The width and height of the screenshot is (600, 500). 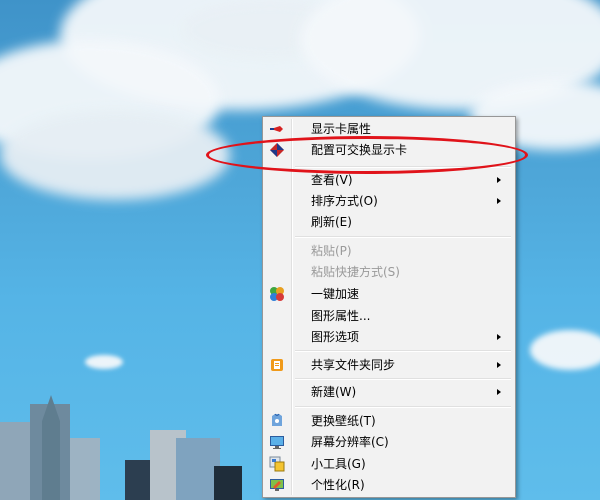 What do you see at coordinates (350, 442) in the screenshot?
I see `menu-item-label: 屏幕分辨率(C)` at bounding box center [350, 442].